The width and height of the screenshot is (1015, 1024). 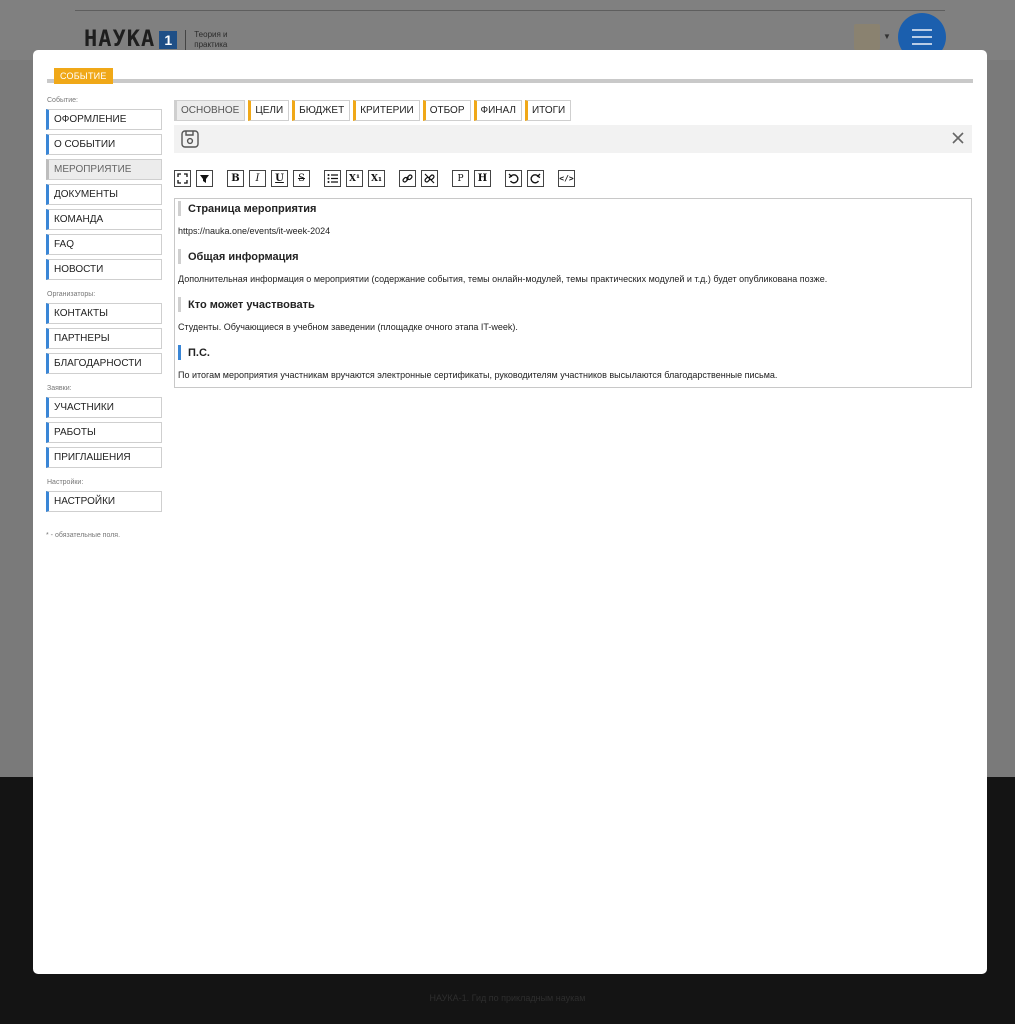 What do you see at coordinates (182, 178) in the screenshot?
I see `fullscreen-icon` at bounding box center [182, 178].